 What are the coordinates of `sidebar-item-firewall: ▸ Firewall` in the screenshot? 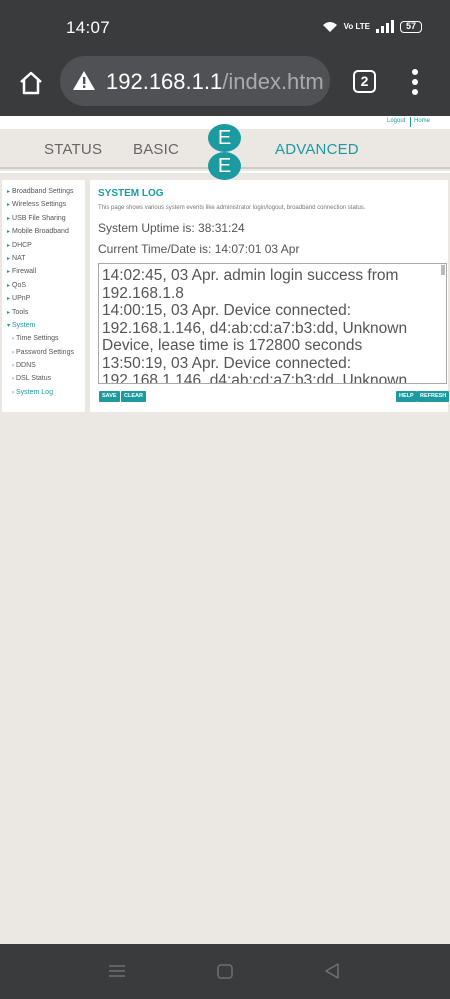 It's located at (43, 271).